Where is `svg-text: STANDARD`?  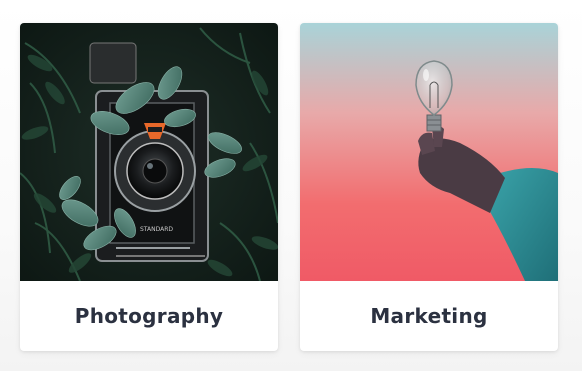
svg-text: STANDARD is located at coordinates (156, 229).